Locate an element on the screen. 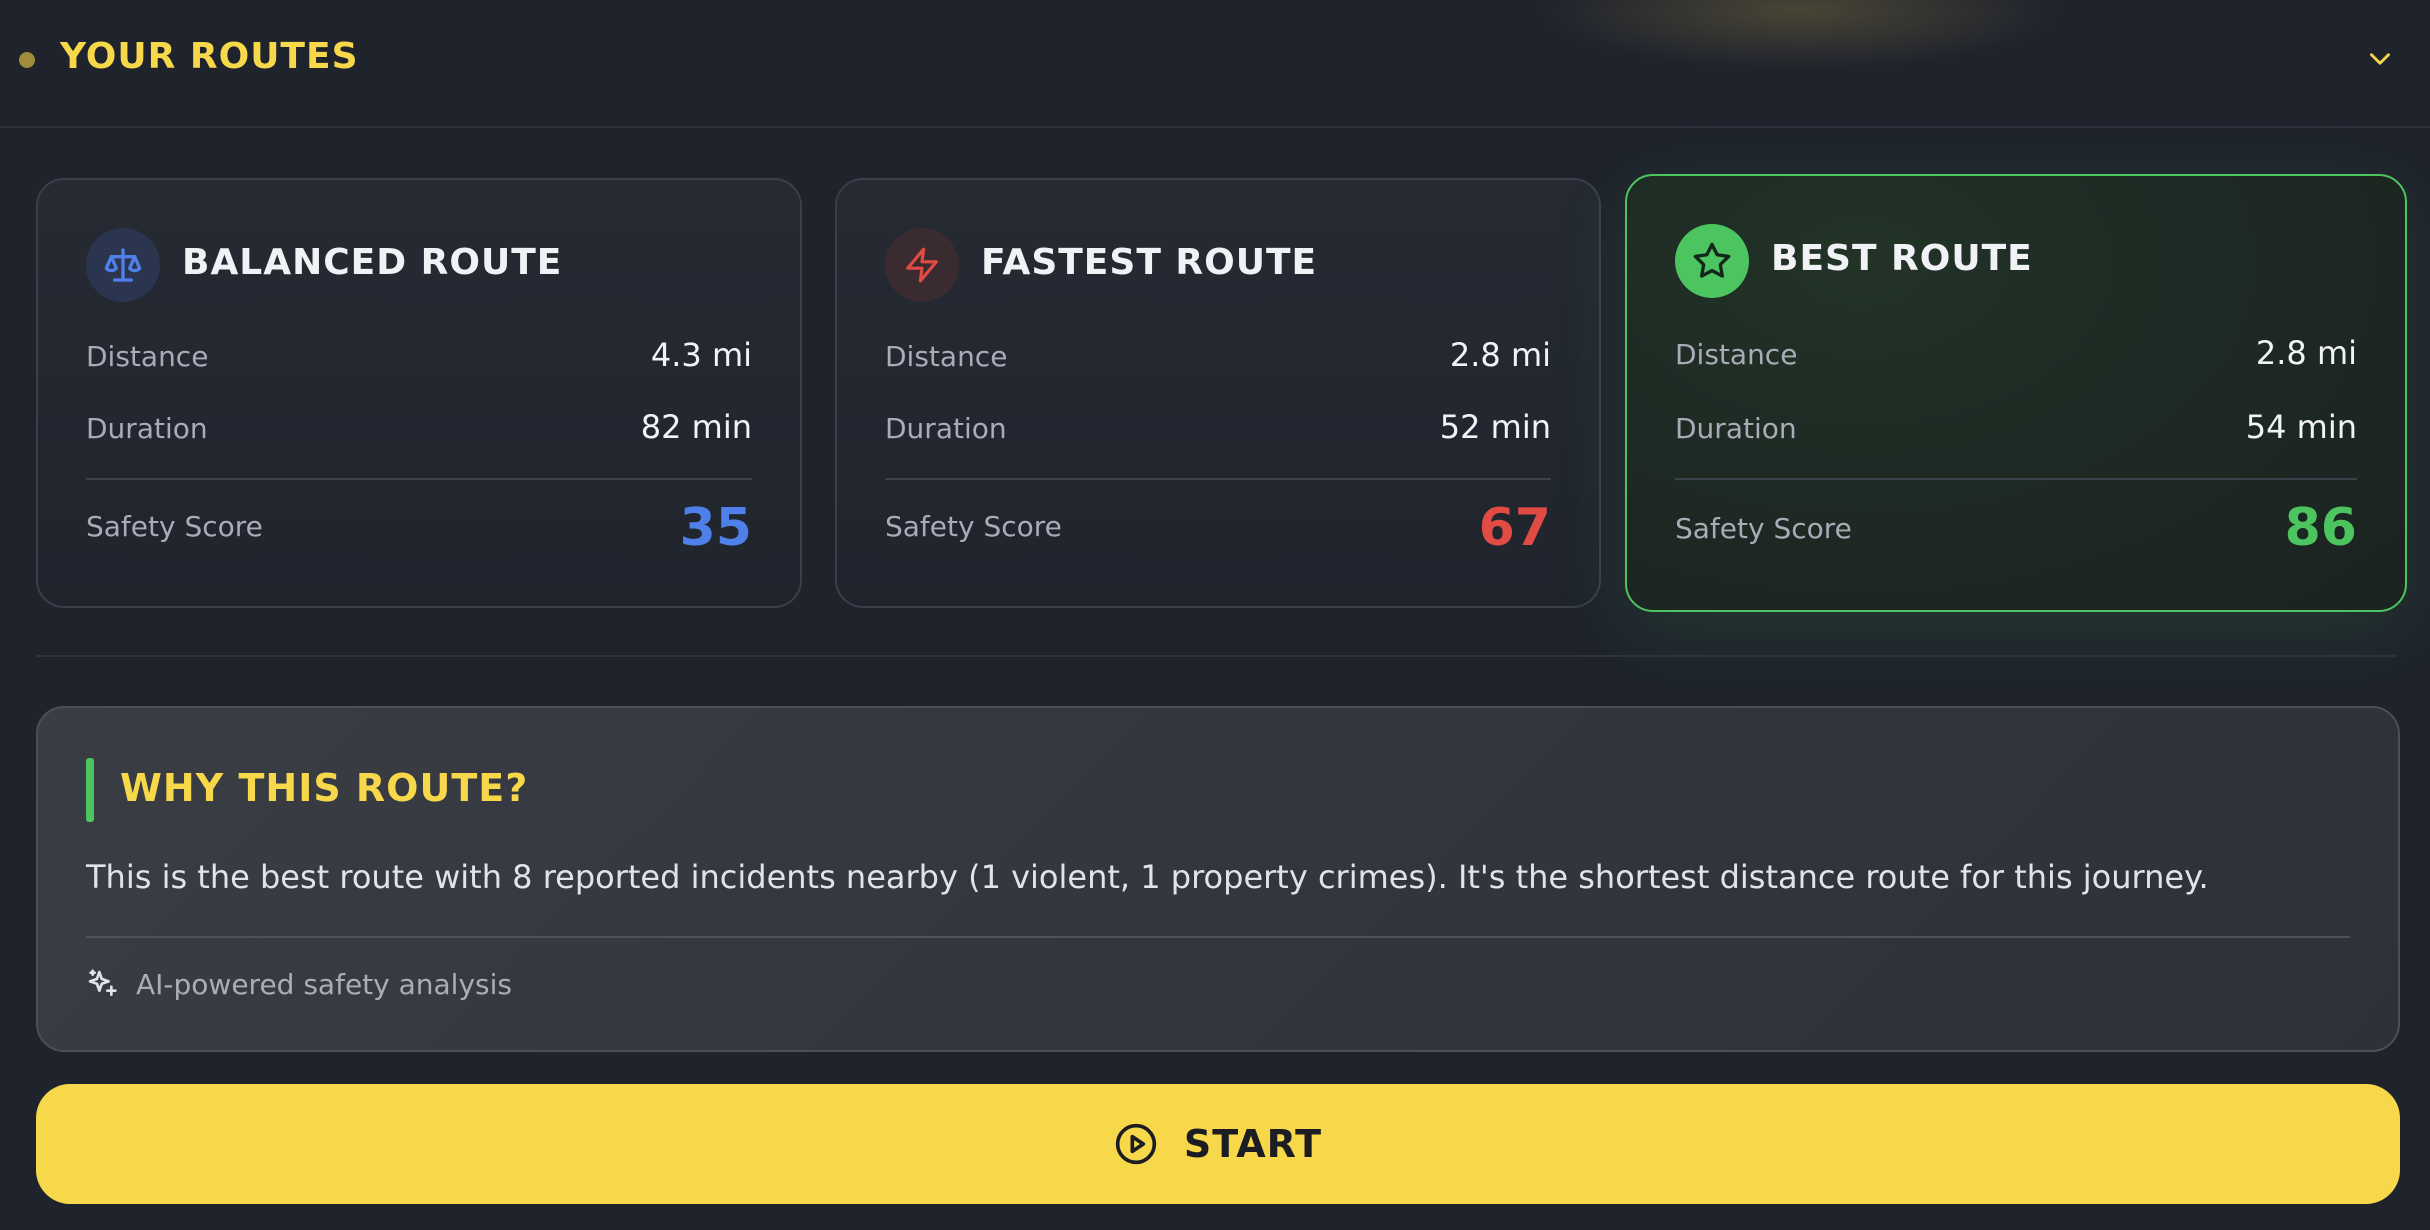 The image size is (2430, 1230). lightning-icon is located at coordinates (922, 265).